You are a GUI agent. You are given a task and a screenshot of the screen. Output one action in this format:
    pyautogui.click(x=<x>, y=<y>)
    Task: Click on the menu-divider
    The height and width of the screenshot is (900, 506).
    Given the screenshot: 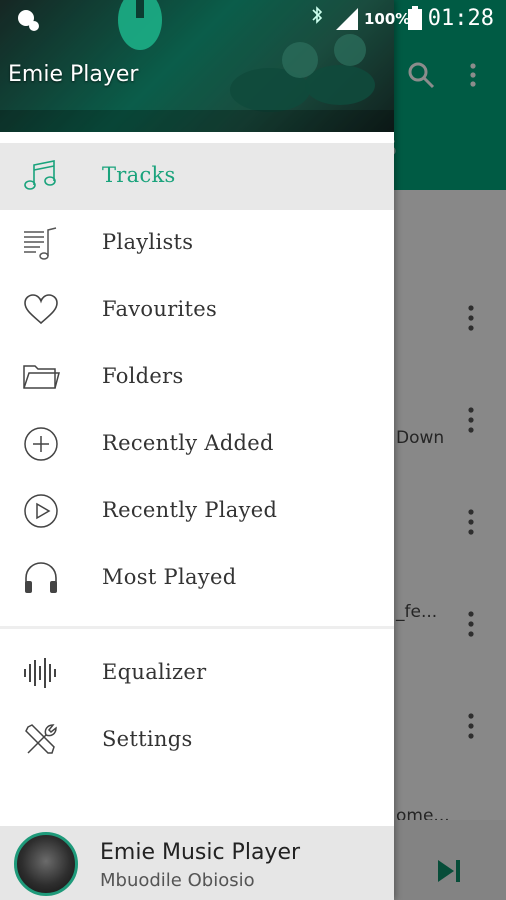 What is the action you would take?
    pyautogui.click(x=197, y=627)
    